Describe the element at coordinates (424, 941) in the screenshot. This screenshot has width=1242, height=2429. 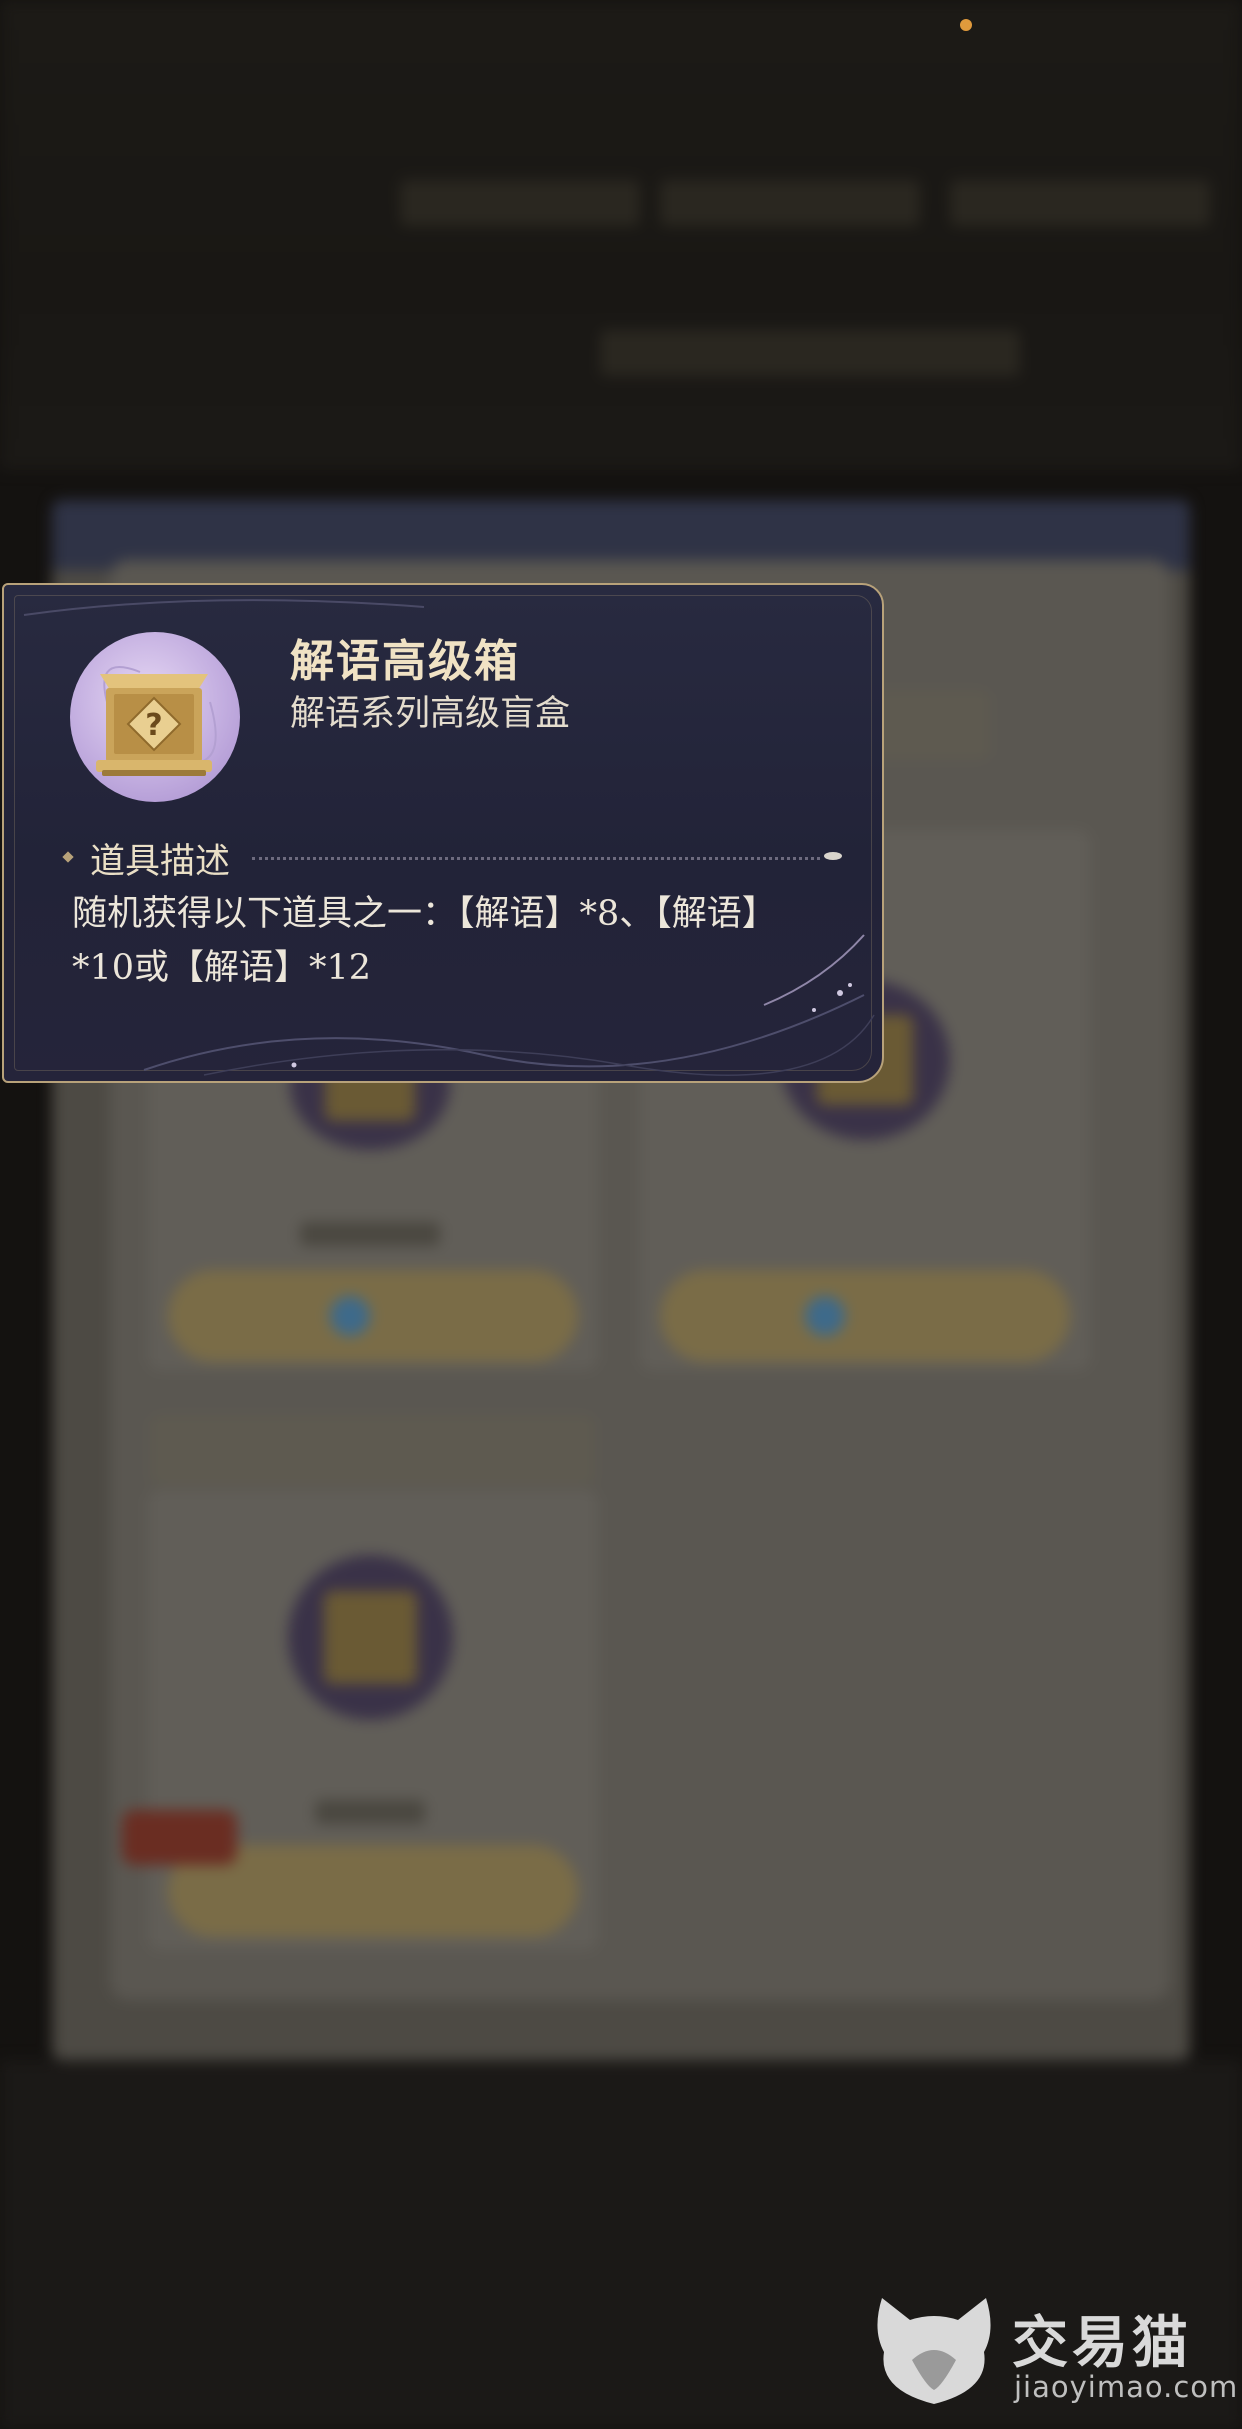
I see `item-description: 随机获得以下道具之一：【解语】*8、【解语】*10或【解语】*12` at that location.